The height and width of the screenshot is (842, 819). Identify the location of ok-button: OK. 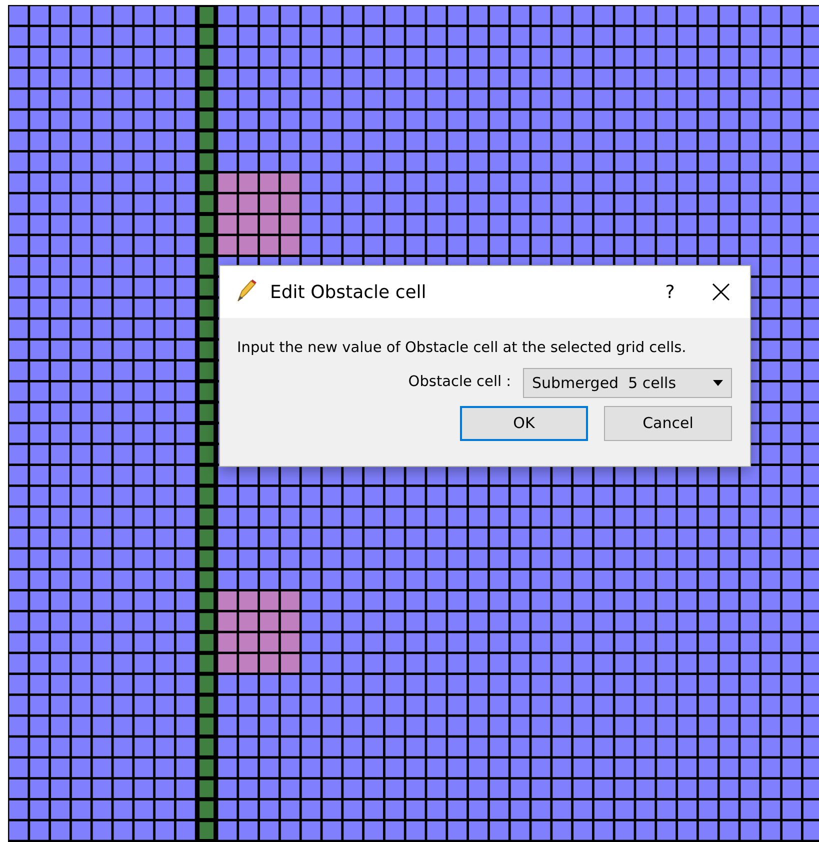
(524, 423).